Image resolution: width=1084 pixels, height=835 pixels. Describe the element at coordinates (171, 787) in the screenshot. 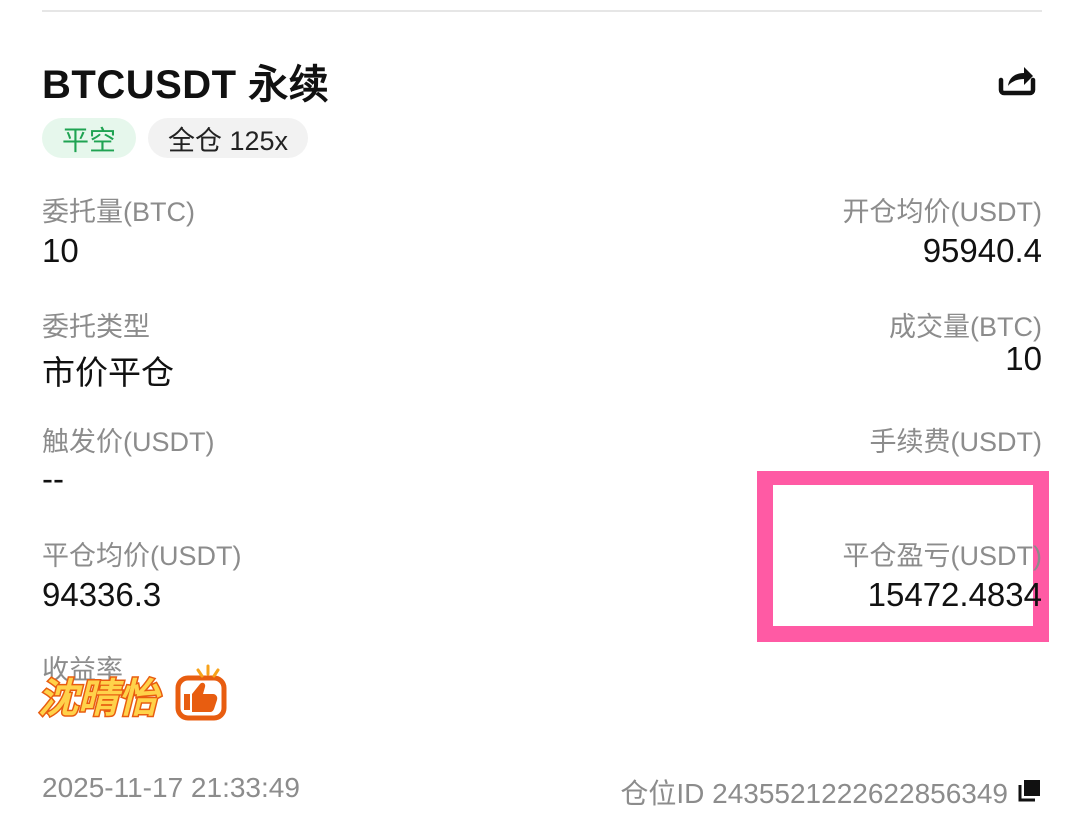

I see `order-timestamp: 2025-11-17 21:33:49` at that location.